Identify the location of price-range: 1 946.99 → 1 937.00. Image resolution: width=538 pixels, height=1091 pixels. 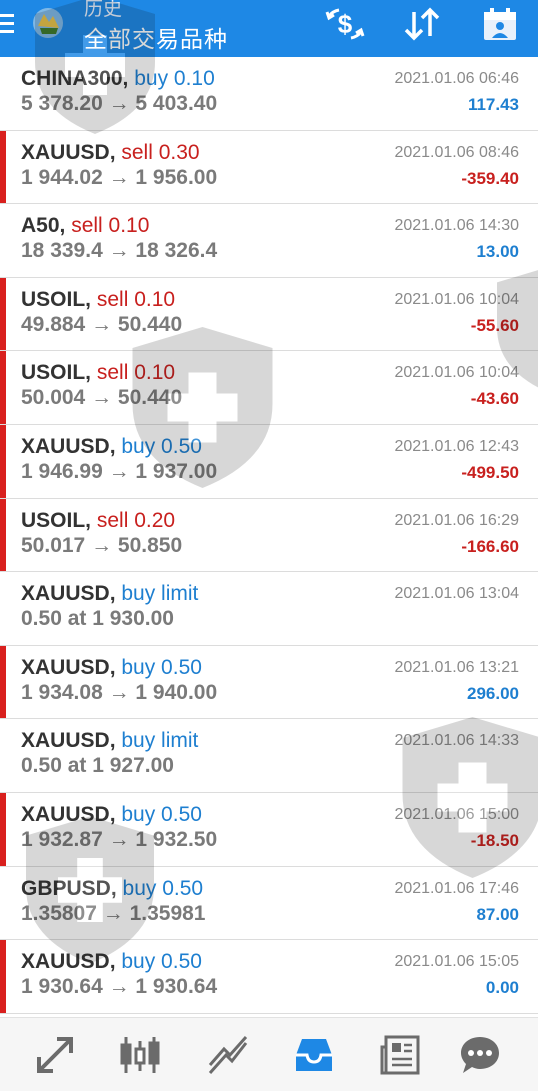
(119, 471).